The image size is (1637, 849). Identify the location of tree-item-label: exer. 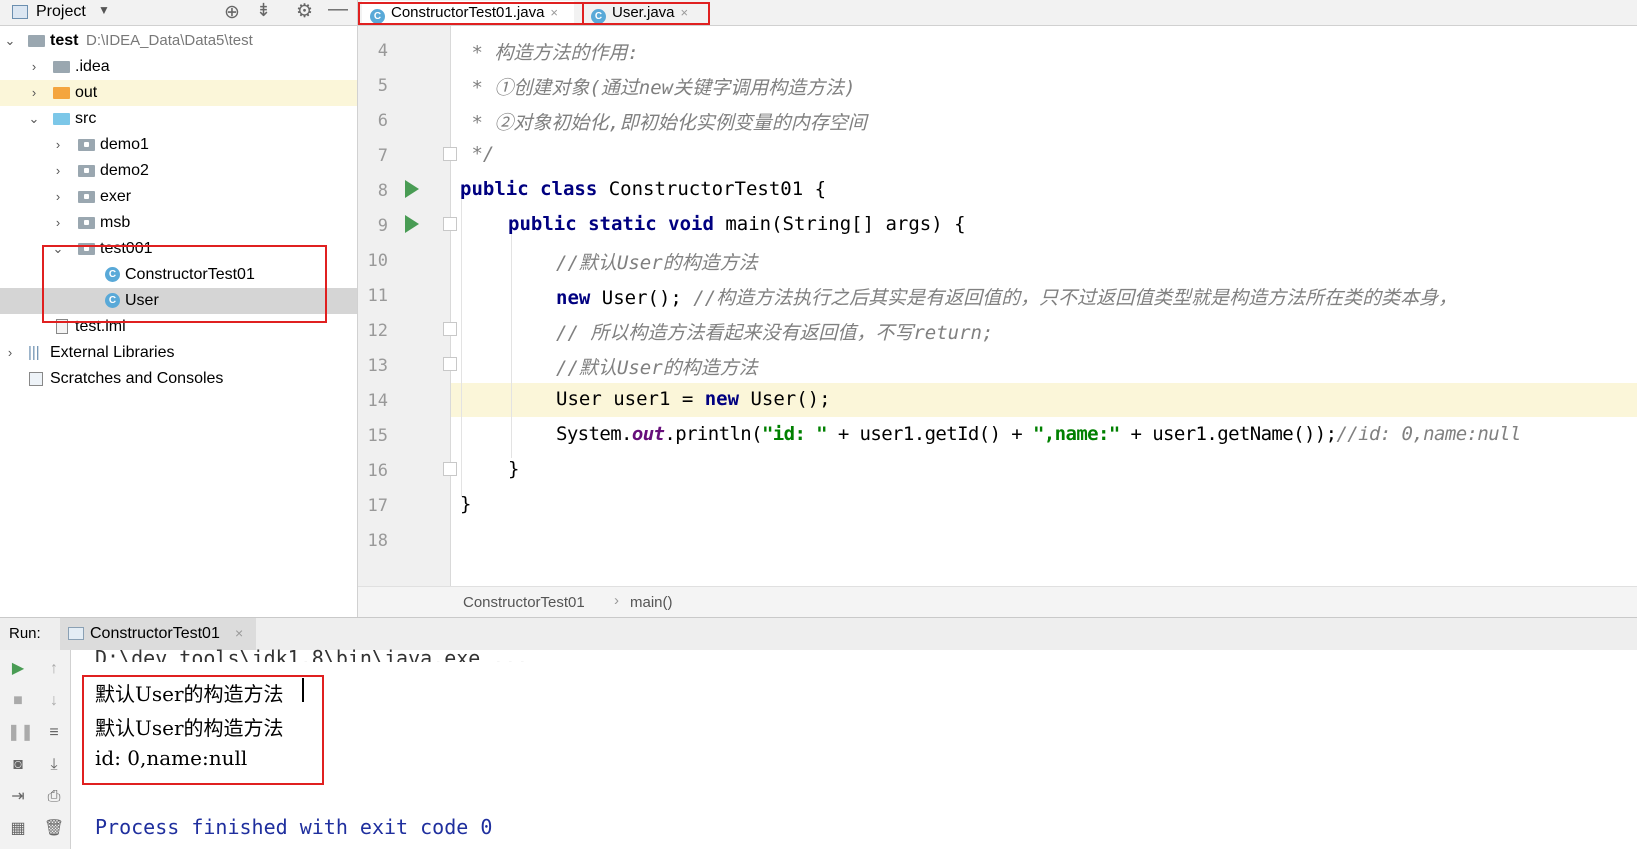
(116, 196).